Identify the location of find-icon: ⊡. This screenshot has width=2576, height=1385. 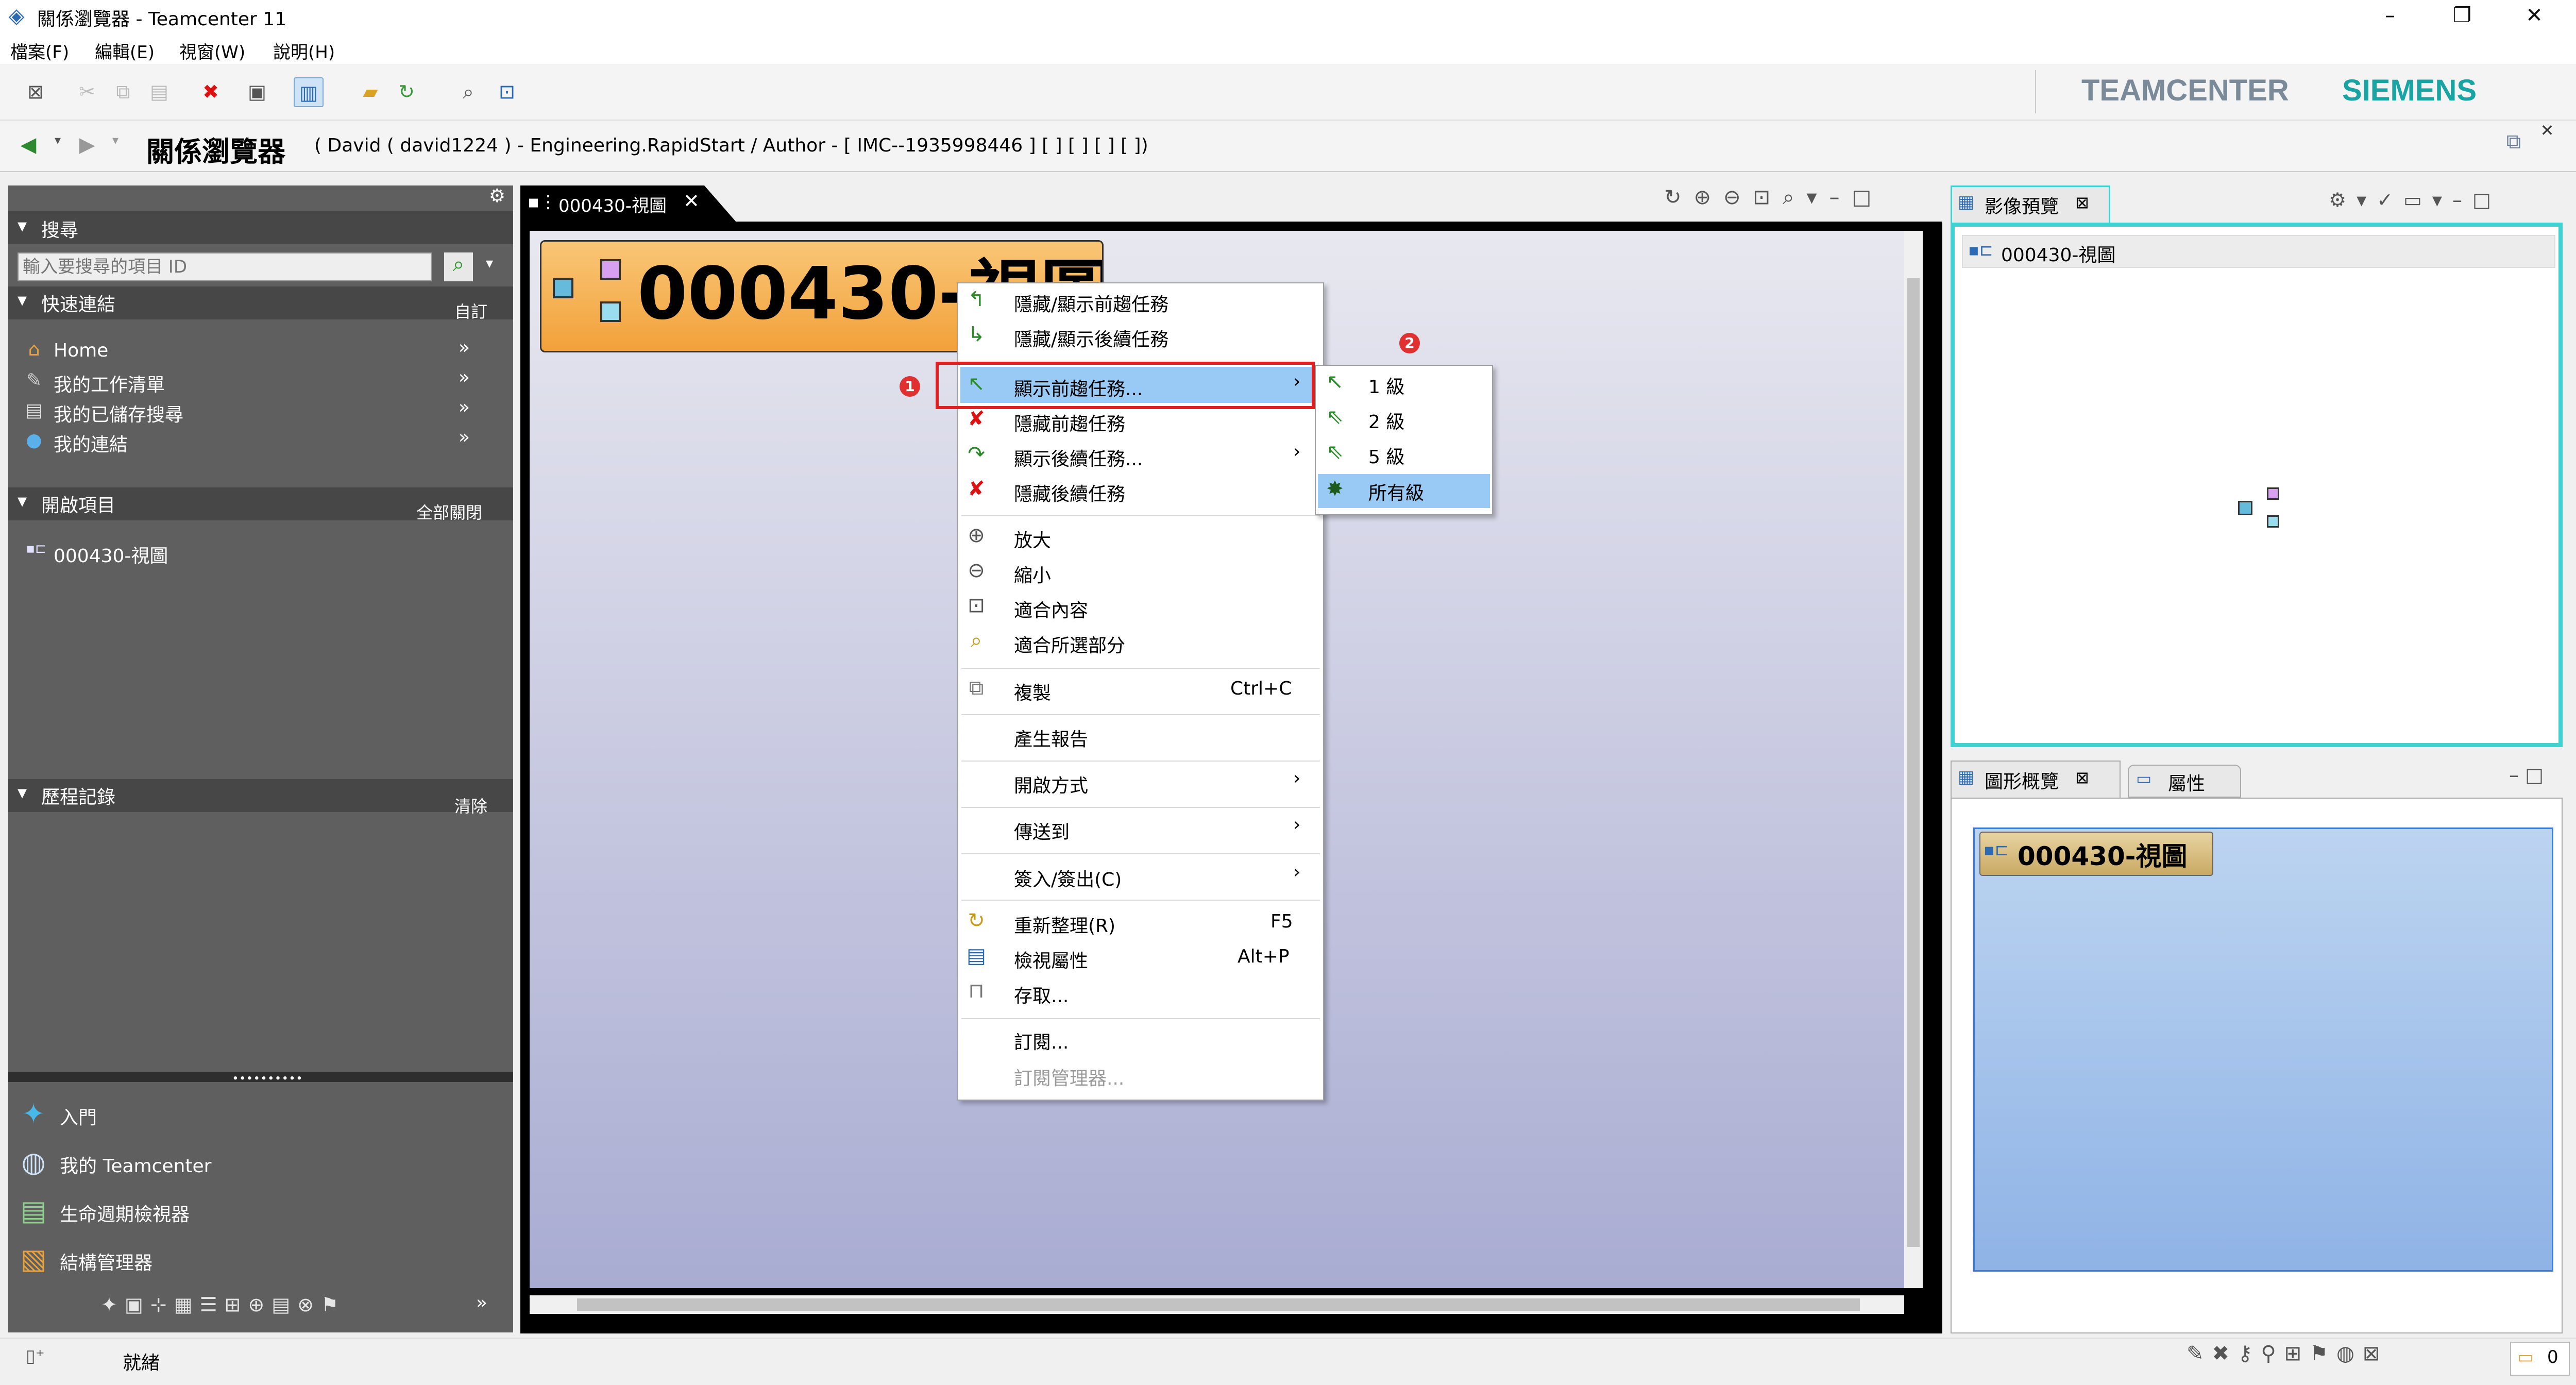
(507, 92).